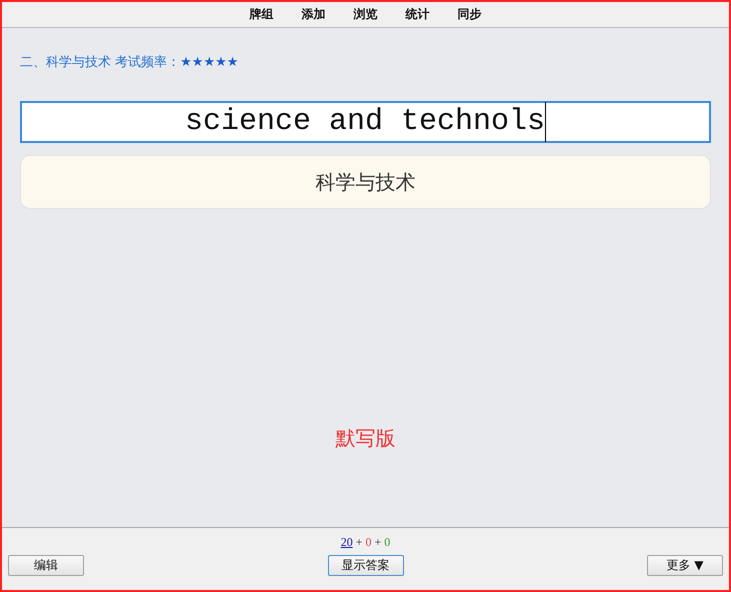  I want to click on nav-link: 添加, so click(313, 14).